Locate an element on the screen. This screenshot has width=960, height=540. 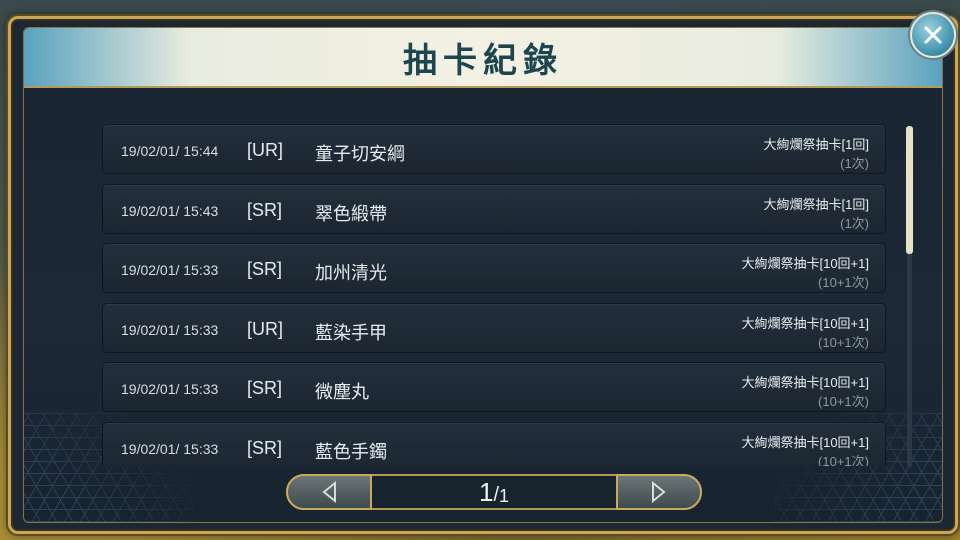
next-page-button is located at coordinates (659, 492).